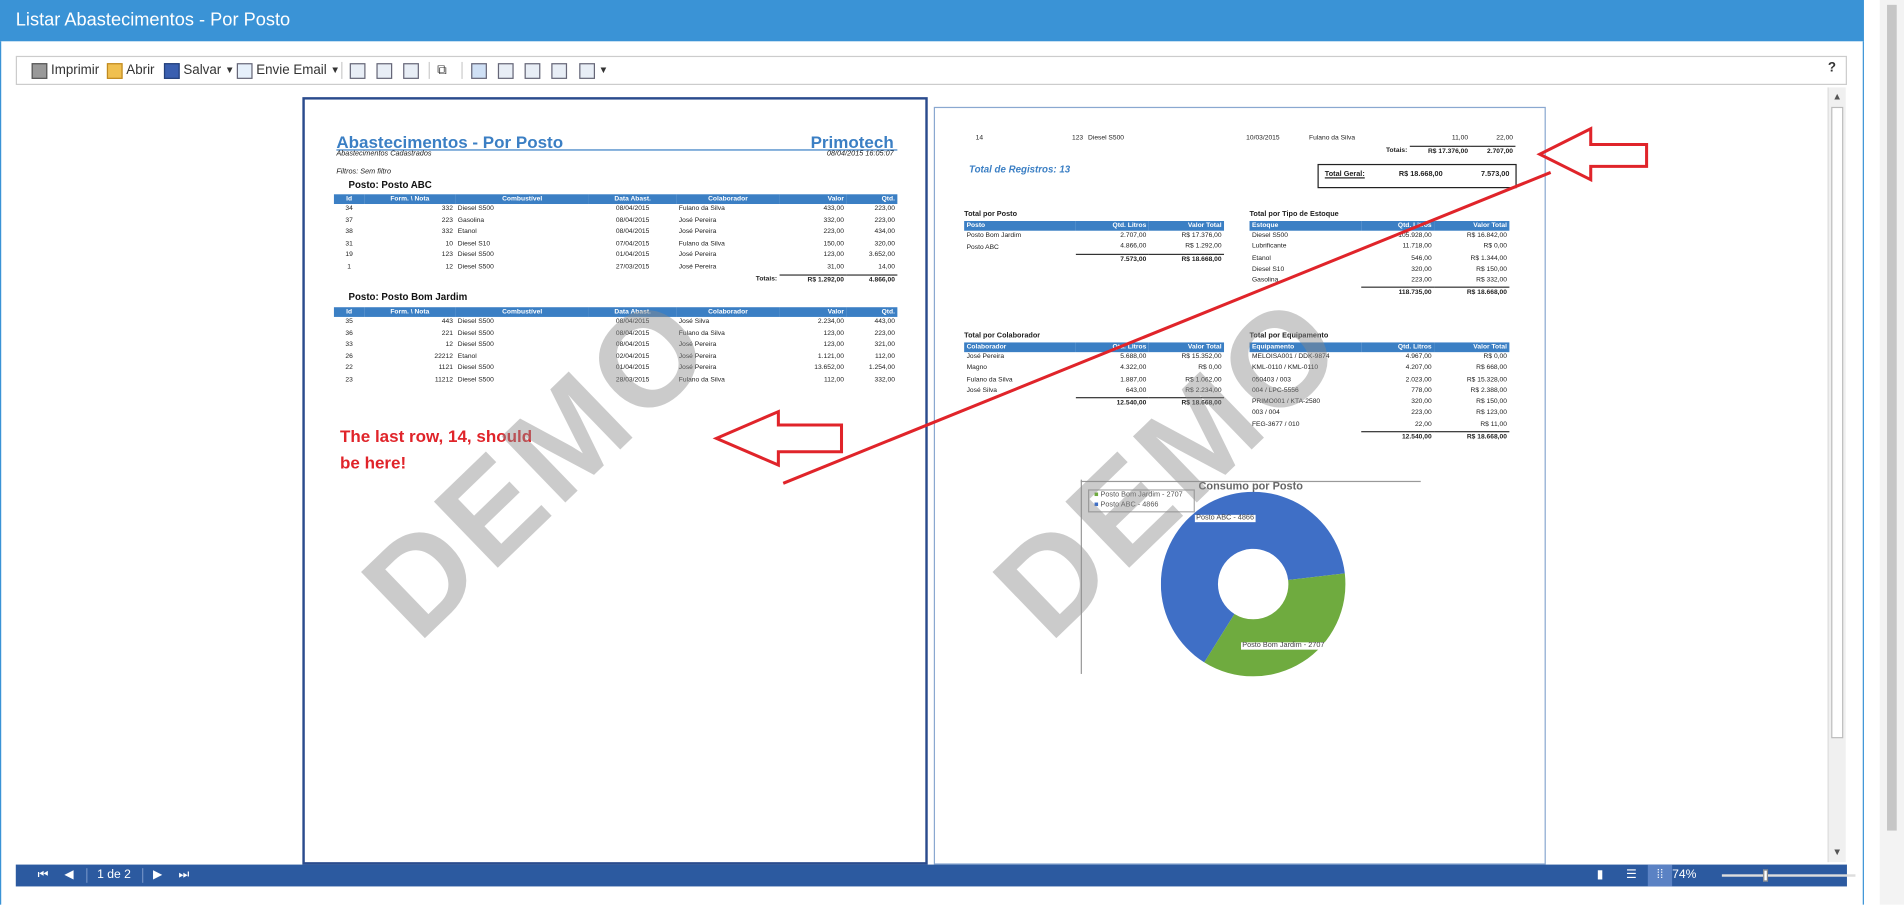 The height and width of the screenshot is (905, 1904). I want to click on last-page-button: ⏭, so click(184, 876).